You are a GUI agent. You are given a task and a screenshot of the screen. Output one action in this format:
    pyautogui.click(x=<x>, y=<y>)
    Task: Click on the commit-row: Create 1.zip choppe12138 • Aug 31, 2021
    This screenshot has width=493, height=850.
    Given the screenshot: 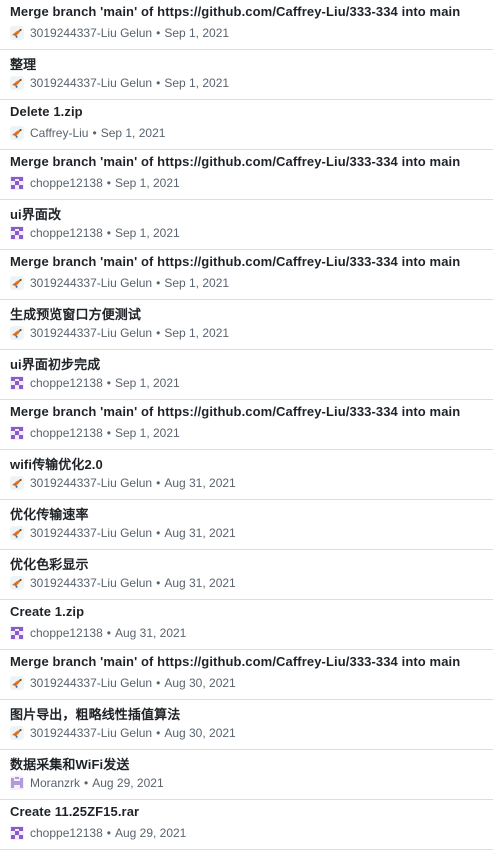 What is the action you would take?
    pyautogui.click(x=246, y=625)
    